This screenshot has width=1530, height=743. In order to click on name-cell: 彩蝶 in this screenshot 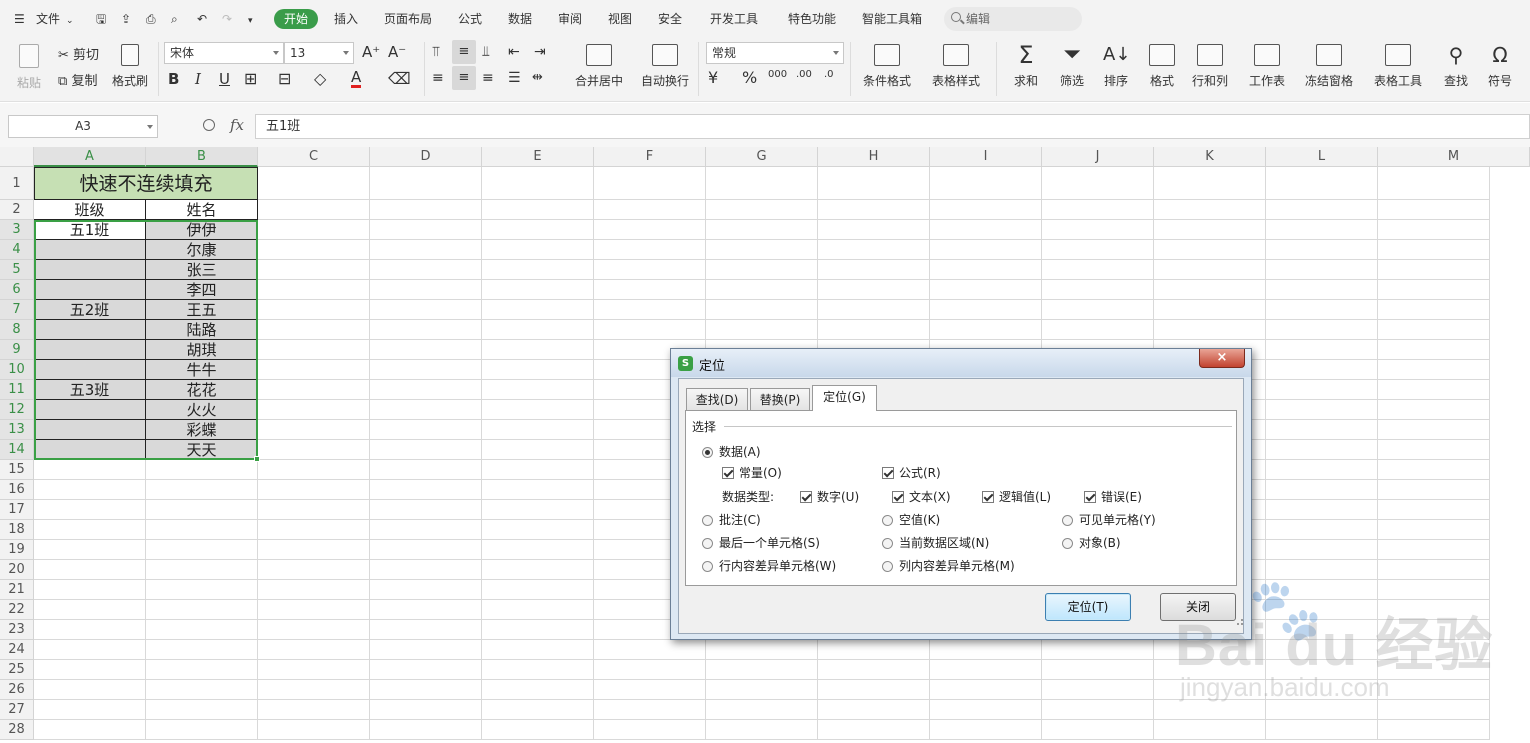, I will do `click(202, 430)`.